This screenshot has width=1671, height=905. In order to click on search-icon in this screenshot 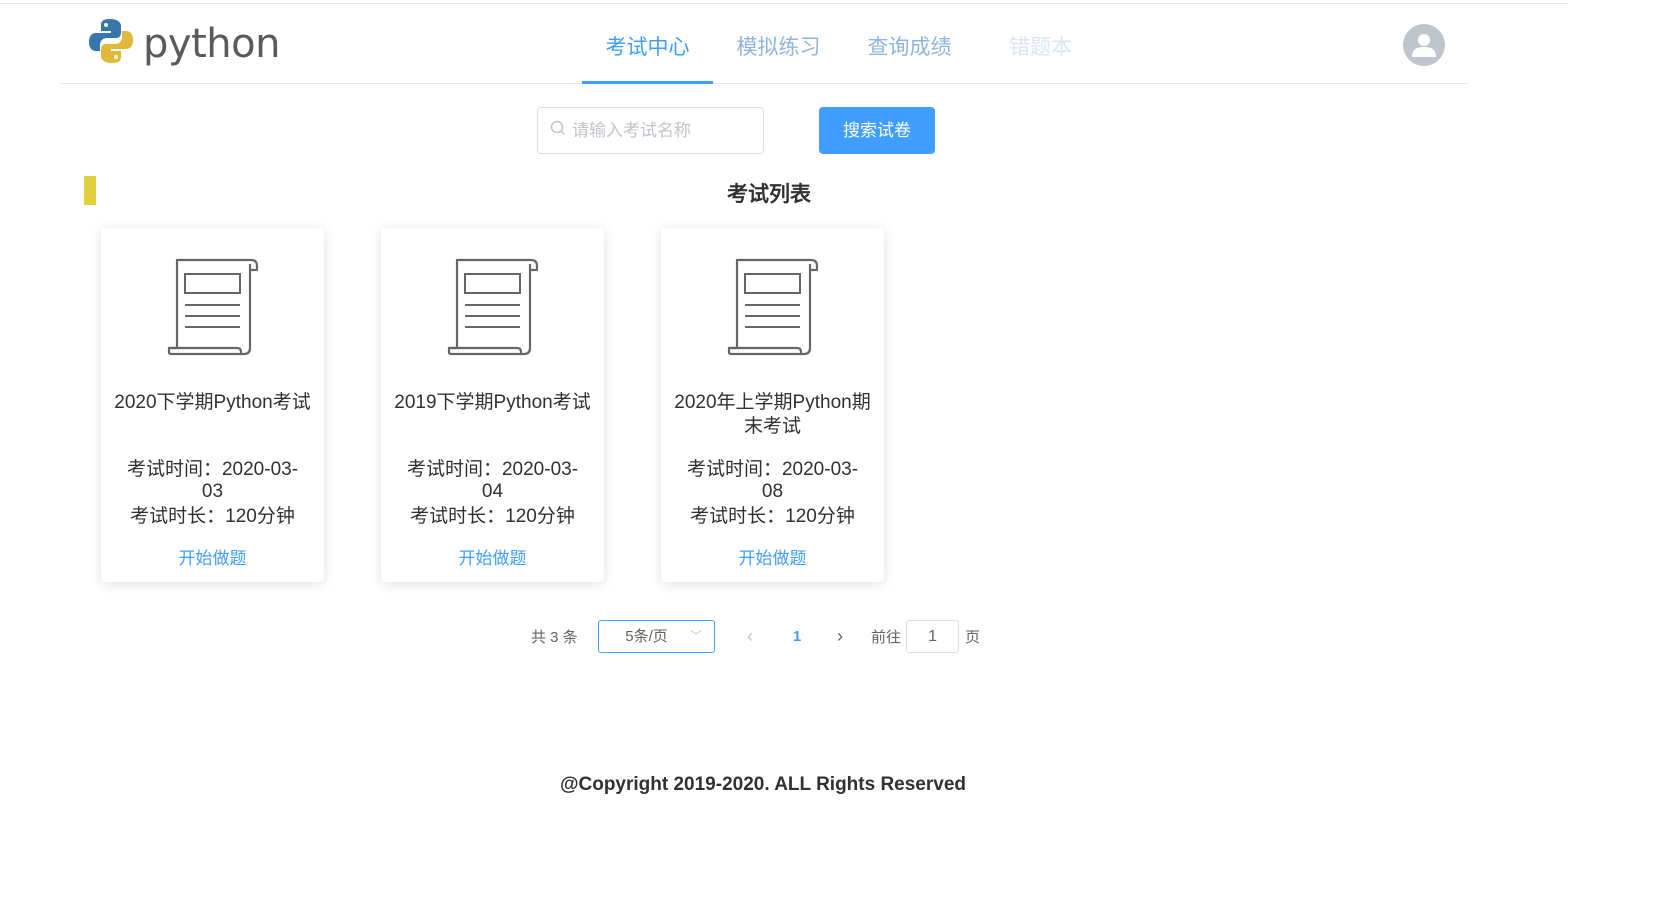, I will do `click(558, 130)`.